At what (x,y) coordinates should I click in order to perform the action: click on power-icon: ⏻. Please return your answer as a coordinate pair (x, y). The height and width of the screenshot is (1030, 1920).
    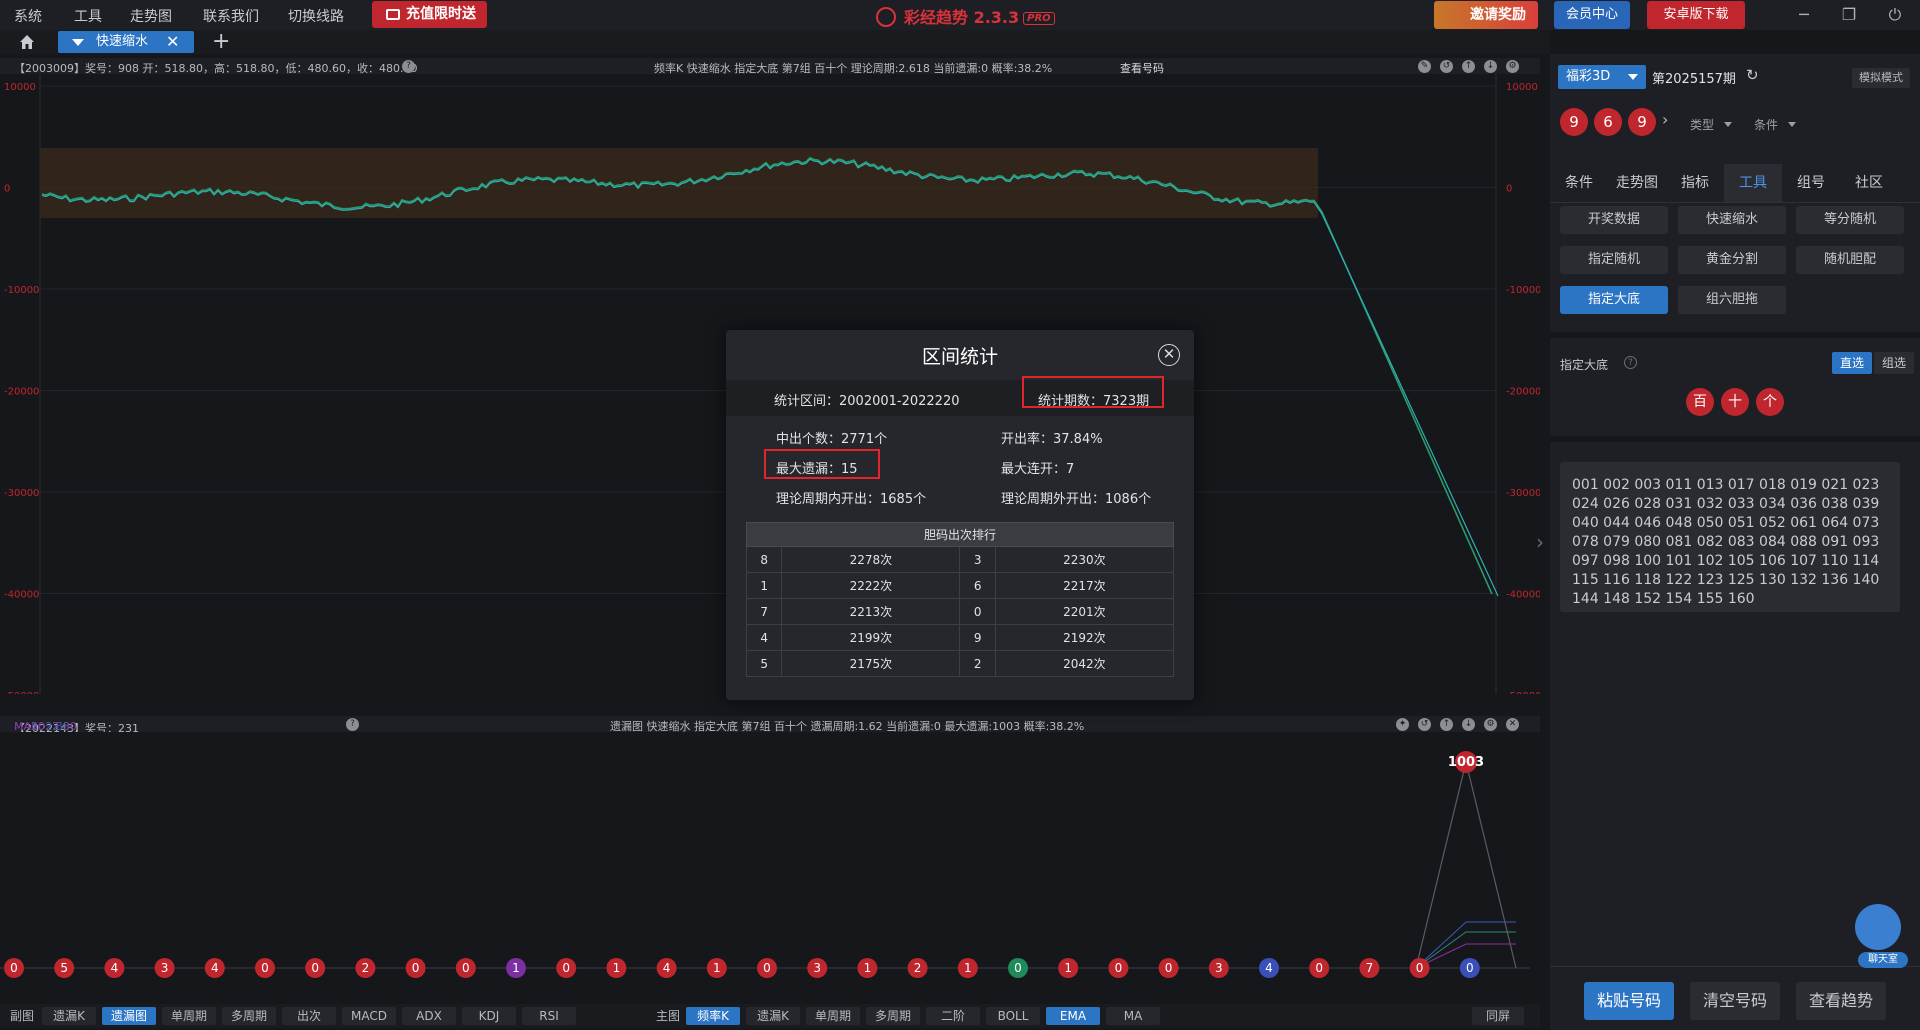
    Looking at the image, I should click on (1895, 15).